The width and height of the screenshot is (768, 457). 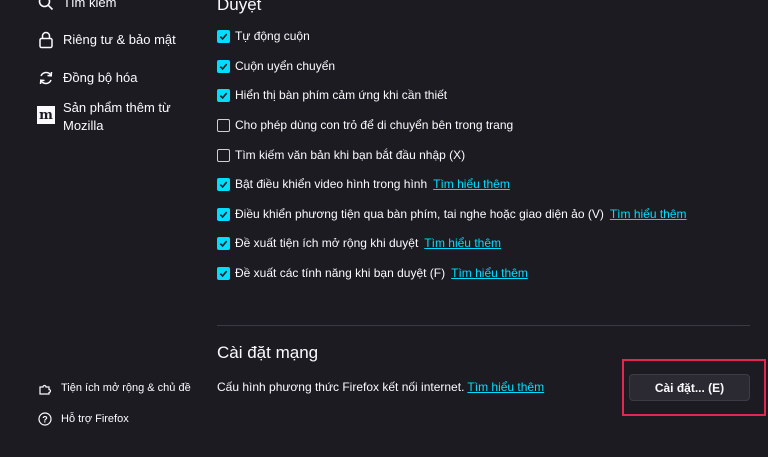 I want to click on sidebar-item-label: Sản phẩm thêm từ Mozilla, so click(x=117, y=116).